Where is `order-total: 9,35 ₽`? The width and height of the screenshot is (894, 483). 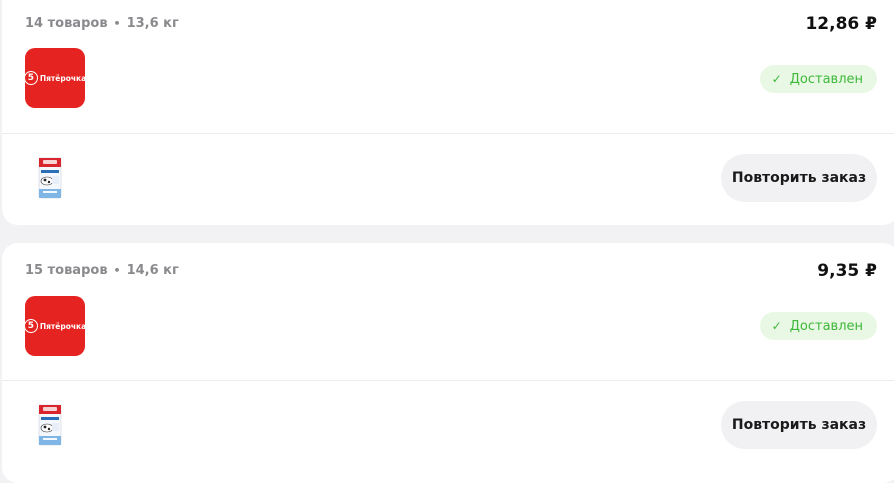 order-total: 9,35 ₽ is located at coordinates (847, 271).